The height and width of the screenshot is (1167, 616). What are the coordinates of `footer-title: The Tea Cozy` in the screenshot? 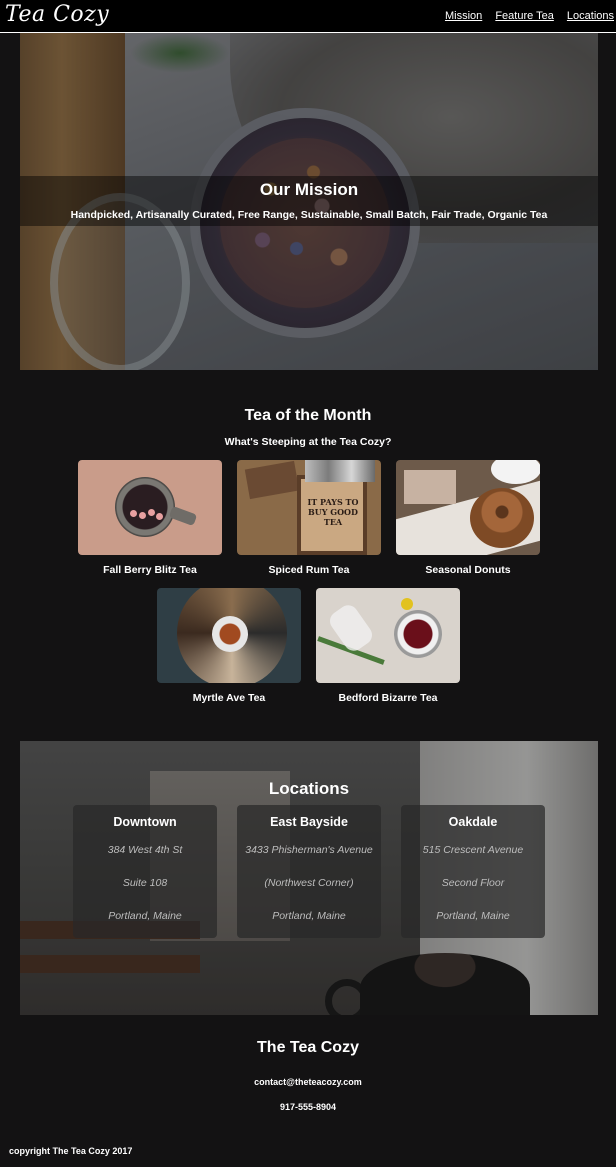 It's located at (308, 1047).